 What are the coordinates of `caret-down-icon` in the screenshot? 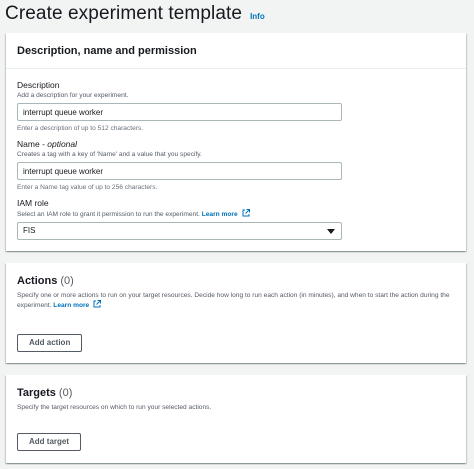 It's located at (331, 231).